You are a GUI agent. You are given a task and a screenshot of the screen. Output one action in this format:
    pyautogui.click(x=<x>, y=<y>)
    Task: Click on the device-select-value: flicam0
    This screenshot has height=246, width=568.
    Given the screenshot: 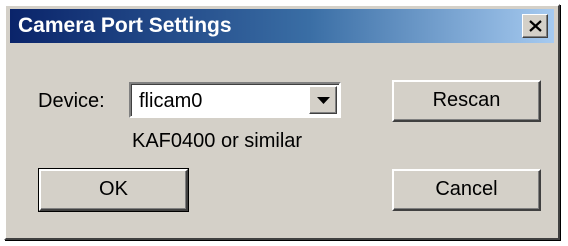 What is the action you would take?
    pyautogui.click(x=171, y=101)
    